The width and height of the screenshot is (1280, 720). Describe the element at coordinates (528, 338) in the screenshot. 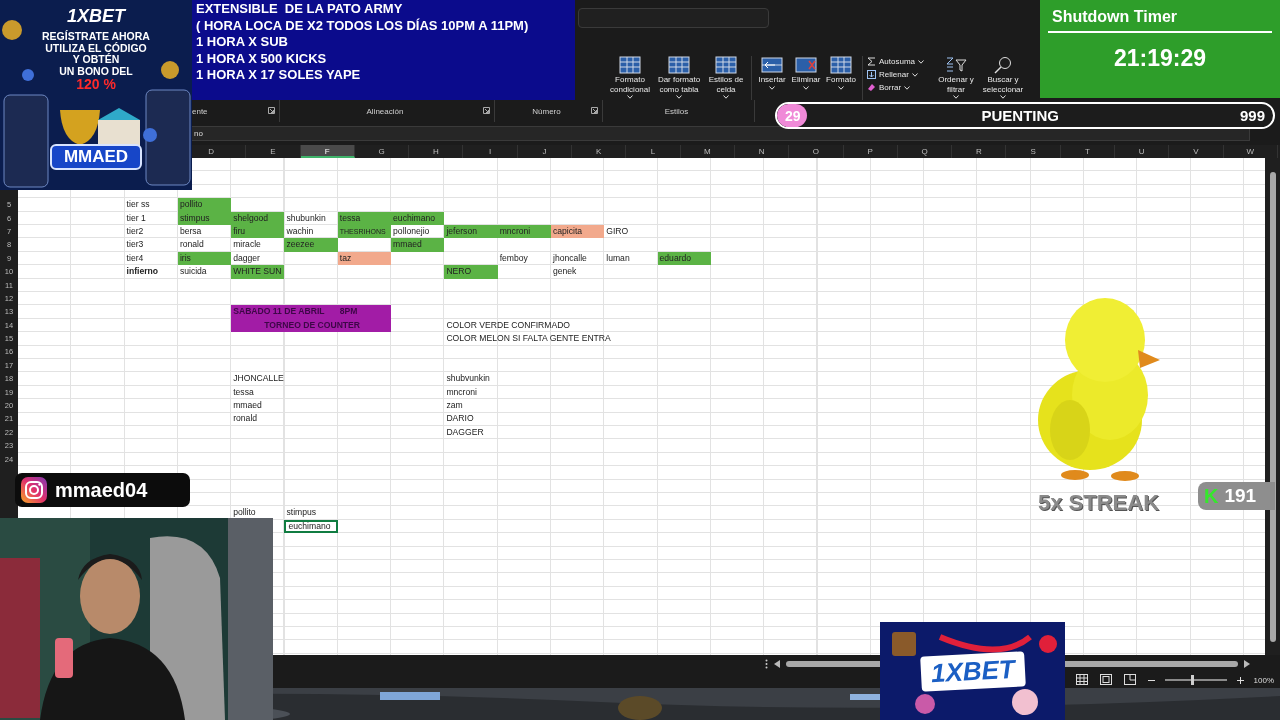

I see `cell-text: COLOR MELON SI FALTA GENTE ENTRA` at that location.